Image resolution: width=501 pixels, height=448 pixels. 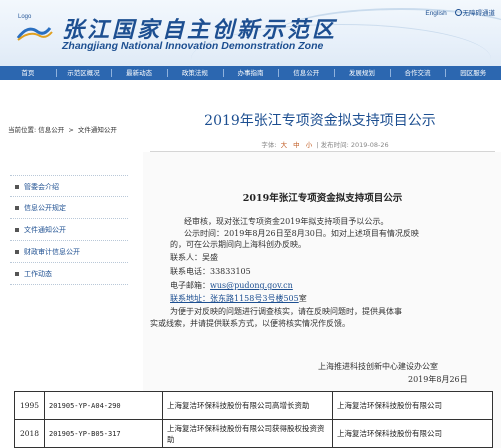 What do you see at coordinates (103, 405) in the screenshot?
I see `table-cell-code: 201905-YP-A04-290` at bounding box center [103, 405].